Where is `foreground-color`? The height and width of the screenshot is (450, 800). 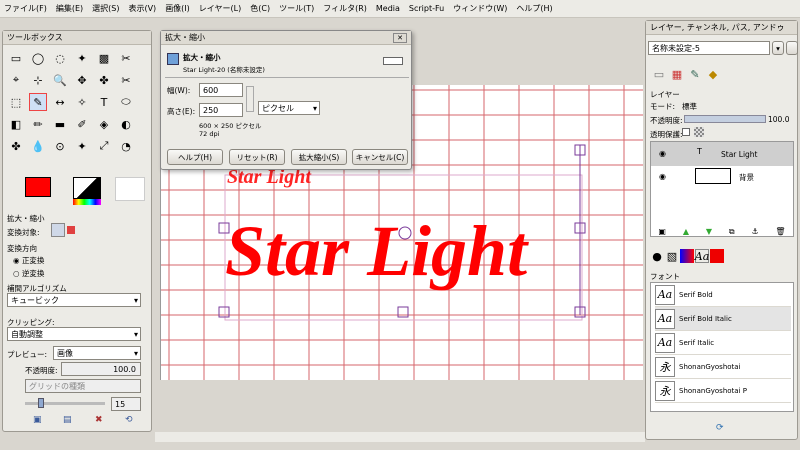 foreground-color is located at coordinates (38, 187).